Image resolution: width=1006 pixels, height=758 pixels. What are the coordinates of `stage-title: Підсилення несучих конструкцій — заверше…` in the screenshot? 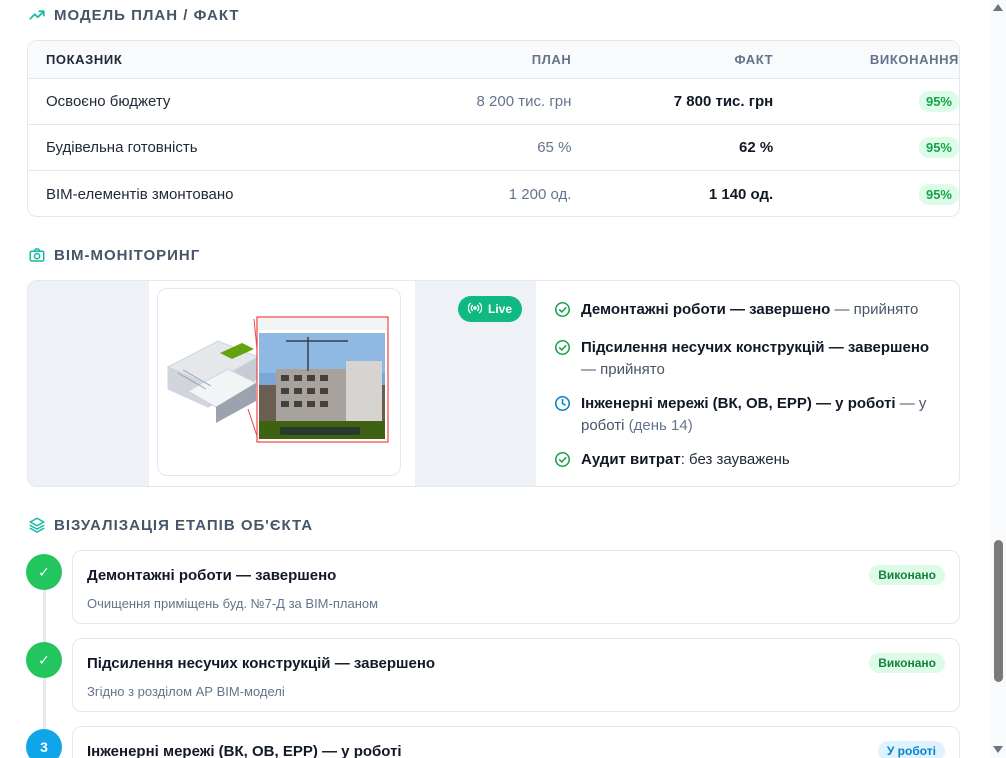 It's located at (261, 663).